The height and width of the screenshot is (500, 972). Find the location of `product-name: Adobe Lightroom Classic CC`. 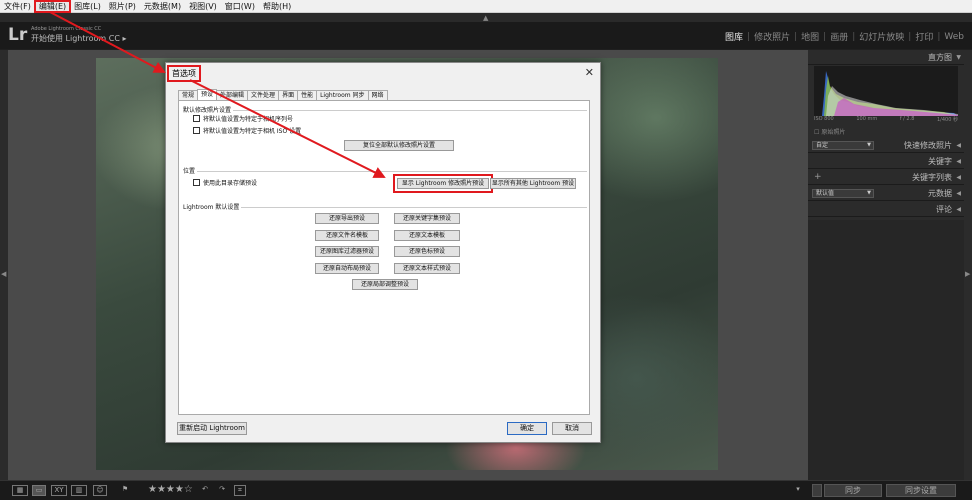

product-name: Adobe Lightroom Classic CC is located at coordinates (66, 29).